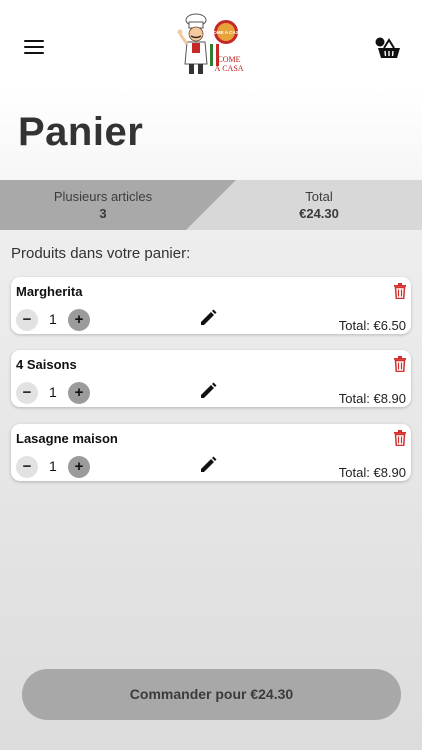  I want to click on cart-summary-bar: Plusieurs articles 3 Total €24.30, so click(211, 205).